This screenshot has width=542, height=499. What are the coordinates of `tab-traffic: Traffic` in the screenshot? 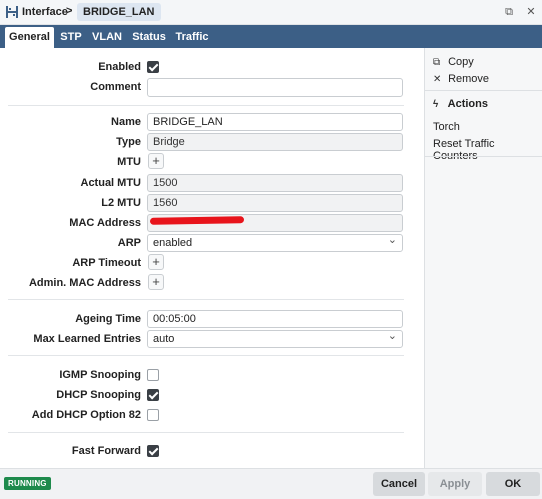 It's located at (192, 37).